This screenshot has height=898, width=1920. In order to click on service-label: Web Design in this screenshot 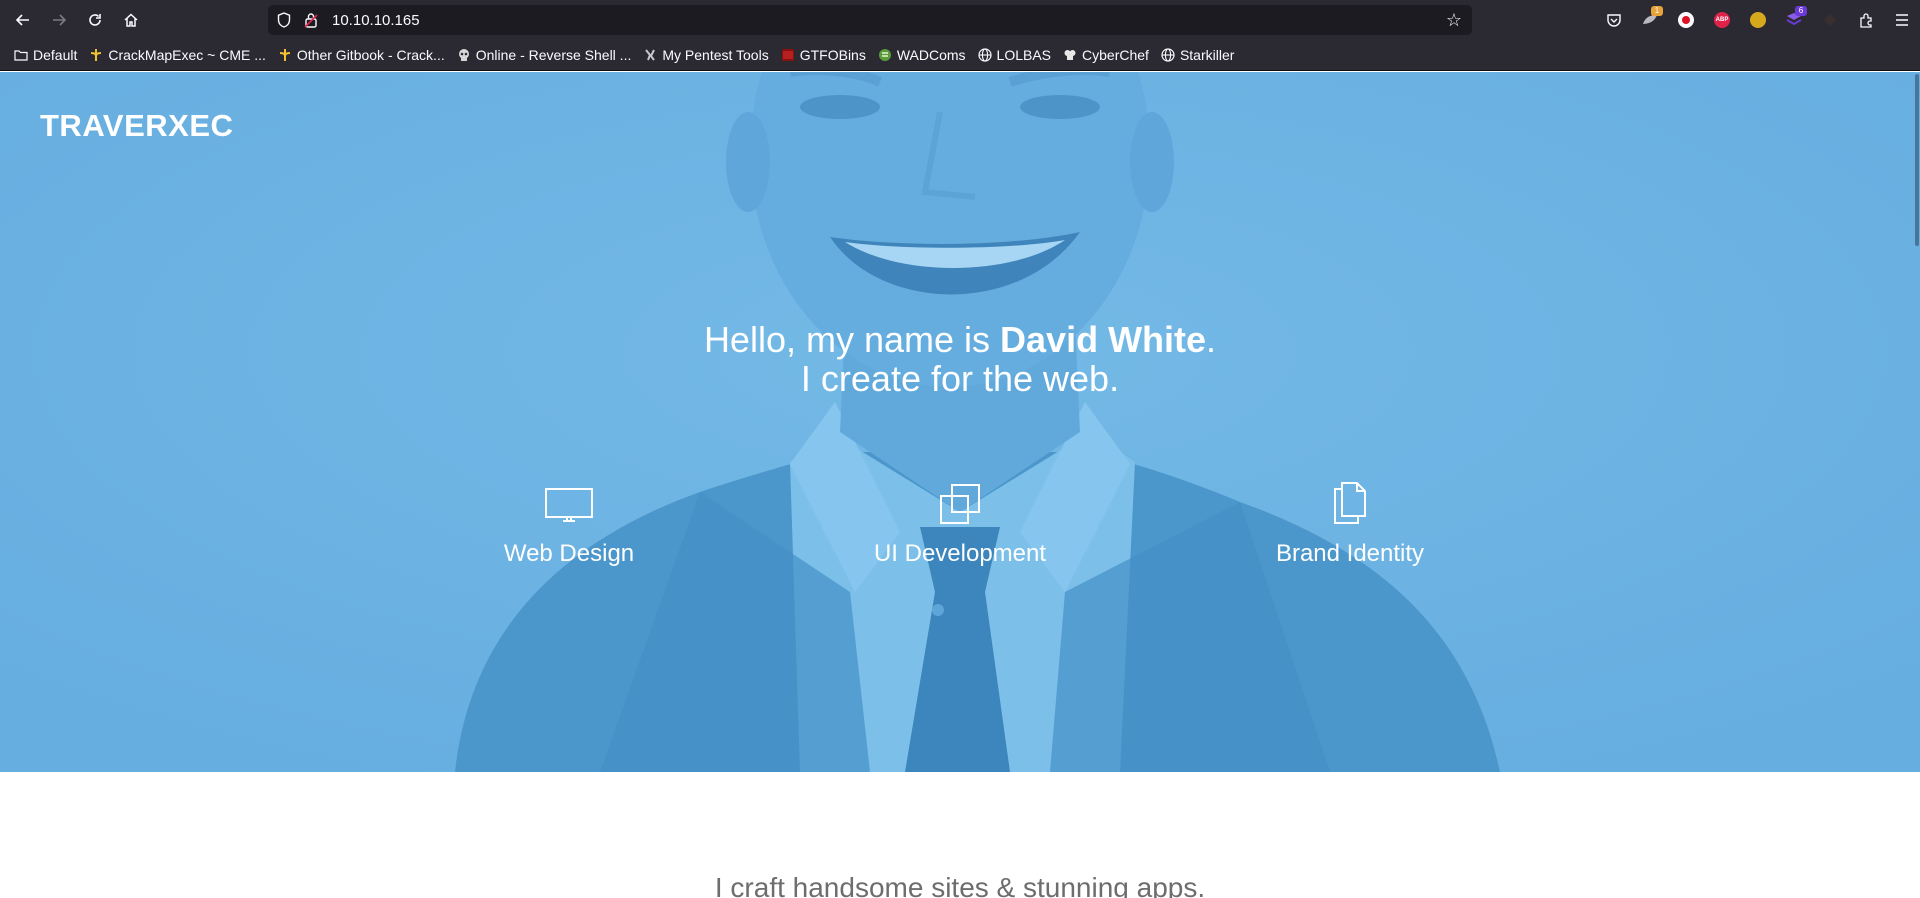, I will do `click(569, 553)`.